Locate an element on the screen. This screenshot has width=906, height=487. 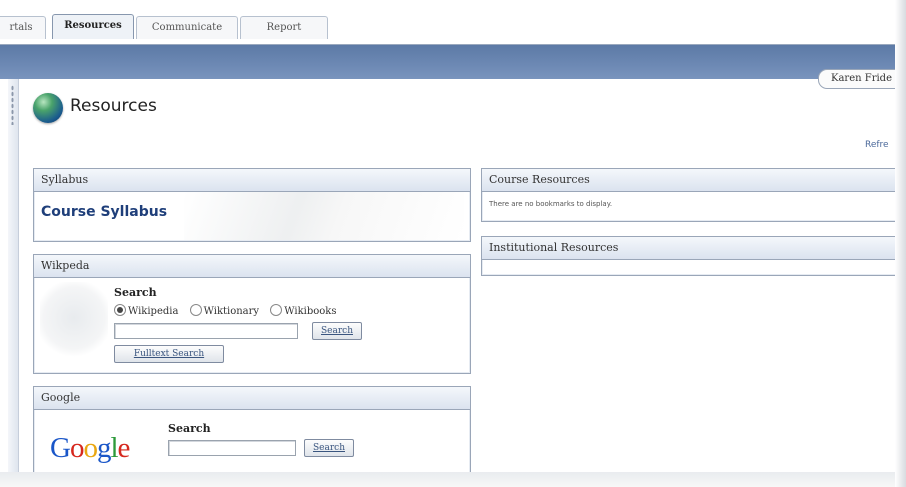
google-search-input is located at coordinates (232, 448).